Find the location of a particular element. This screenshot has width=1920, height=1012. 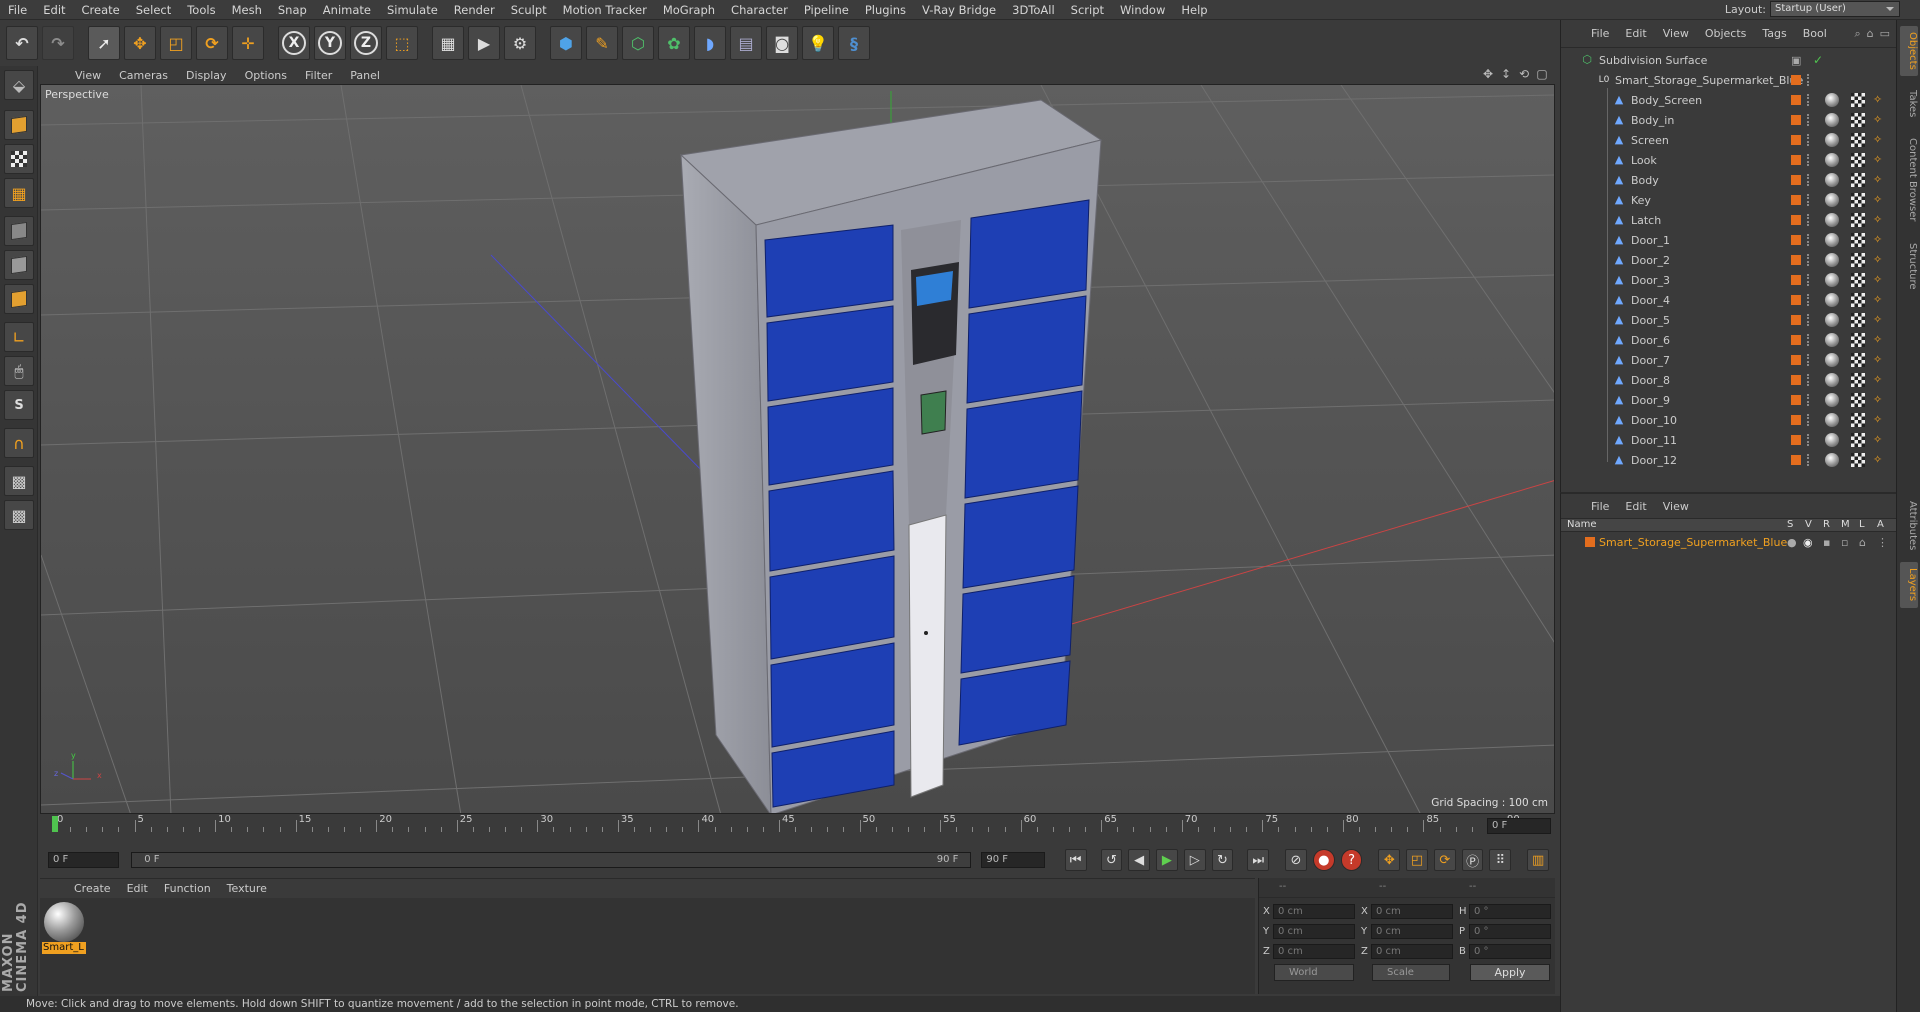

menu-item-select: Select is located at coordinates (153, 10).